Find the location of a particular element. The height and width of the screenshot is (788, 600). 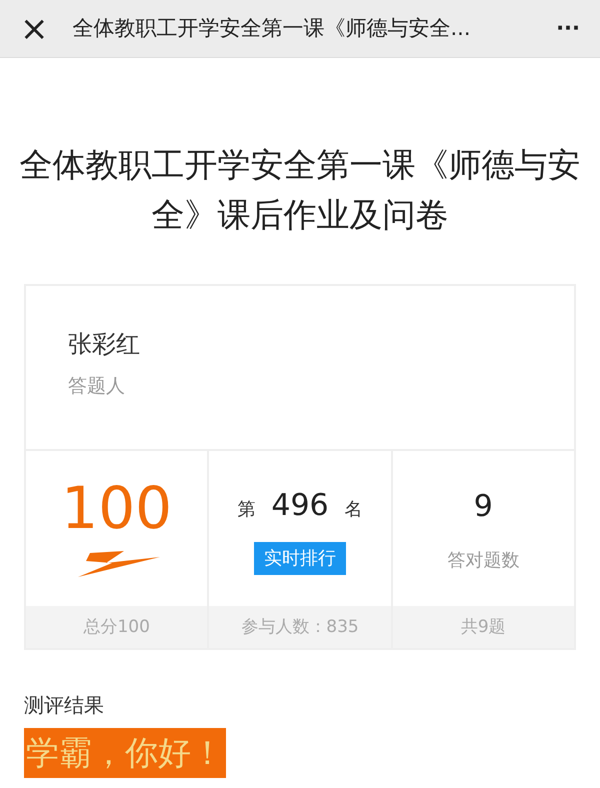

rank-prefix: 第 is located at coordinates (246, 510).